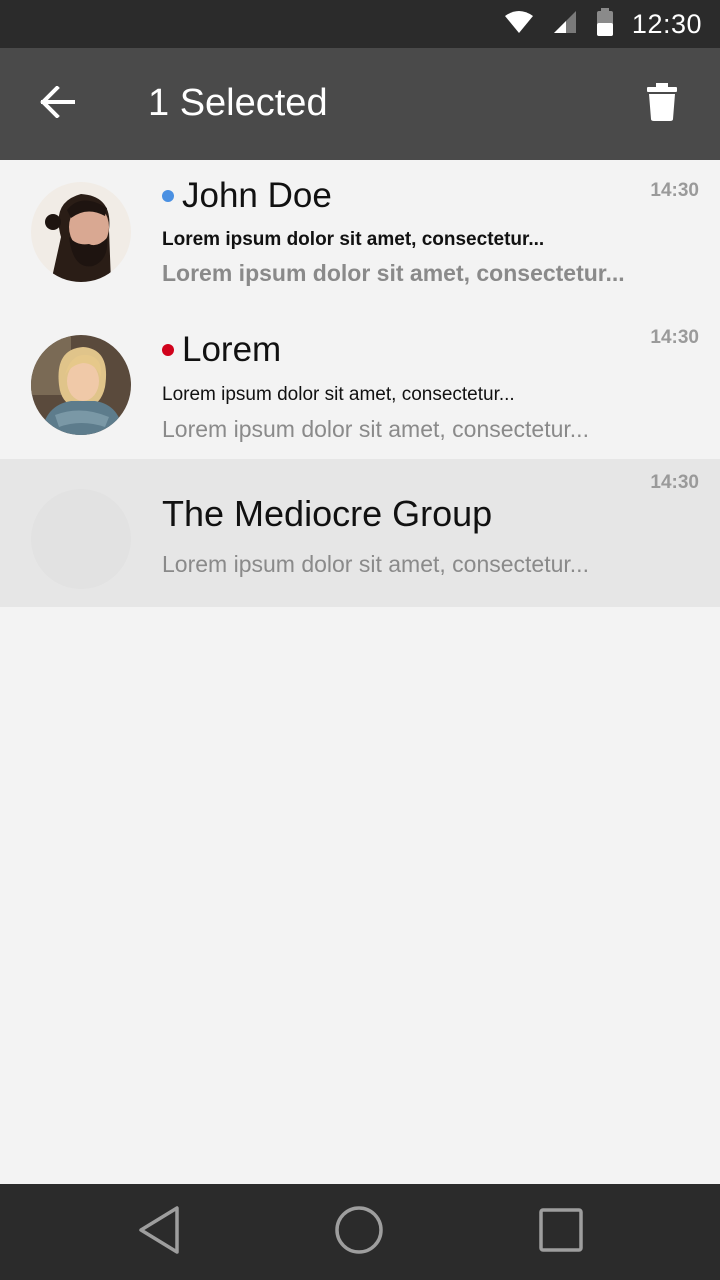  Describe the element at coordinates (257, 195) in the screenshot. I see `contact-name-text: John Doe` at that location.